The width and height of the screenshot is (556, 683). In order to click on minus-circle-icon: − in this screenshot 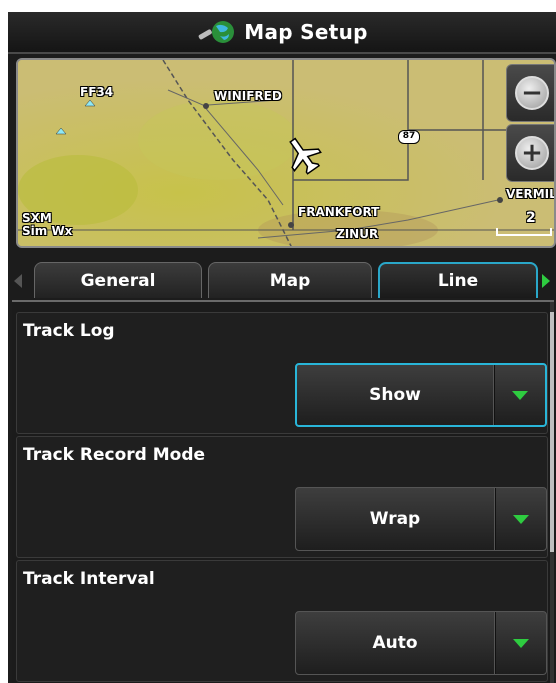, I will do `click(532, 93)`.